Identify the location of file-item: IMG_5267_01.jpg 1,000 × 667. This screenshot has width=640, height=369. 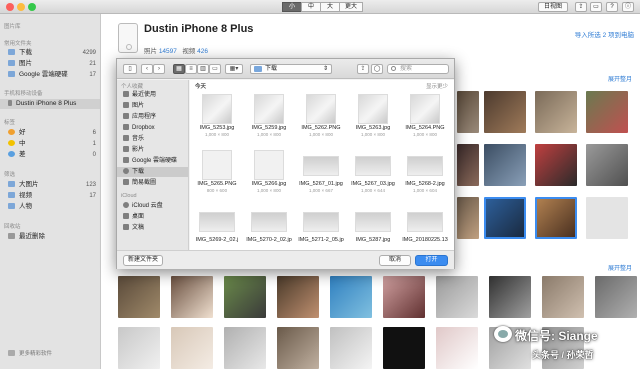
(321, 174).